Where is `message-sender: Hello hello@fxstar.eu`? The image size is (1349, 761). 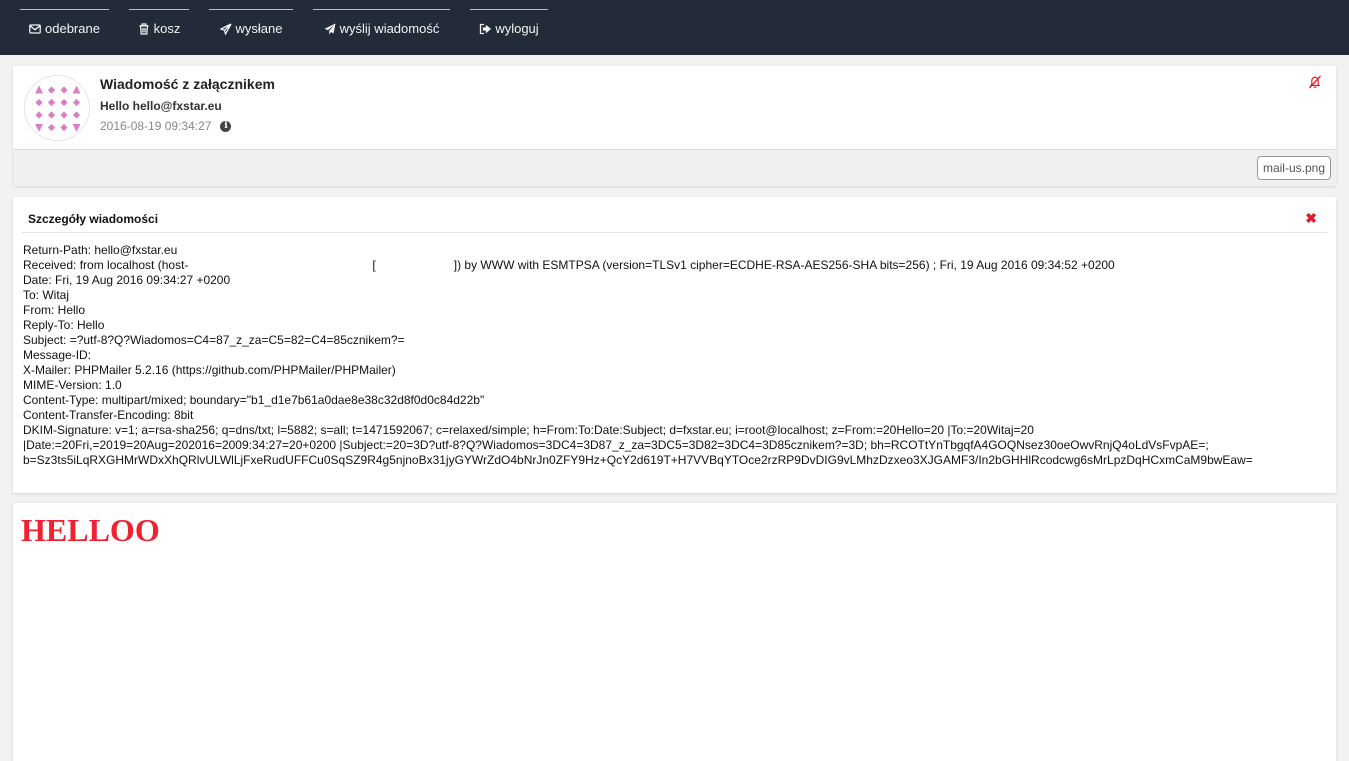 message-sender: Hello hello@fxstar.eu is located at coordinates (161, 106).